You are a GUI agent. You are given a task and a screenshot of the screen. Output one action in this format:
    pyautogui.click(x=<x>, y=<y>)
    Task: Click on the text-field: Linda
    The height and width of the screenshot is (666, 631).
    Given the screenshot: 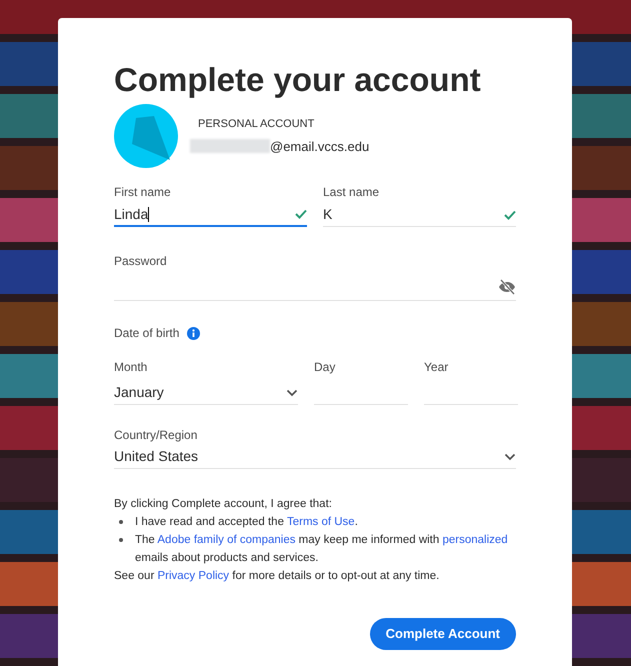 What is the action you would take?
    pyautogui.click(x=210, y=215)
    